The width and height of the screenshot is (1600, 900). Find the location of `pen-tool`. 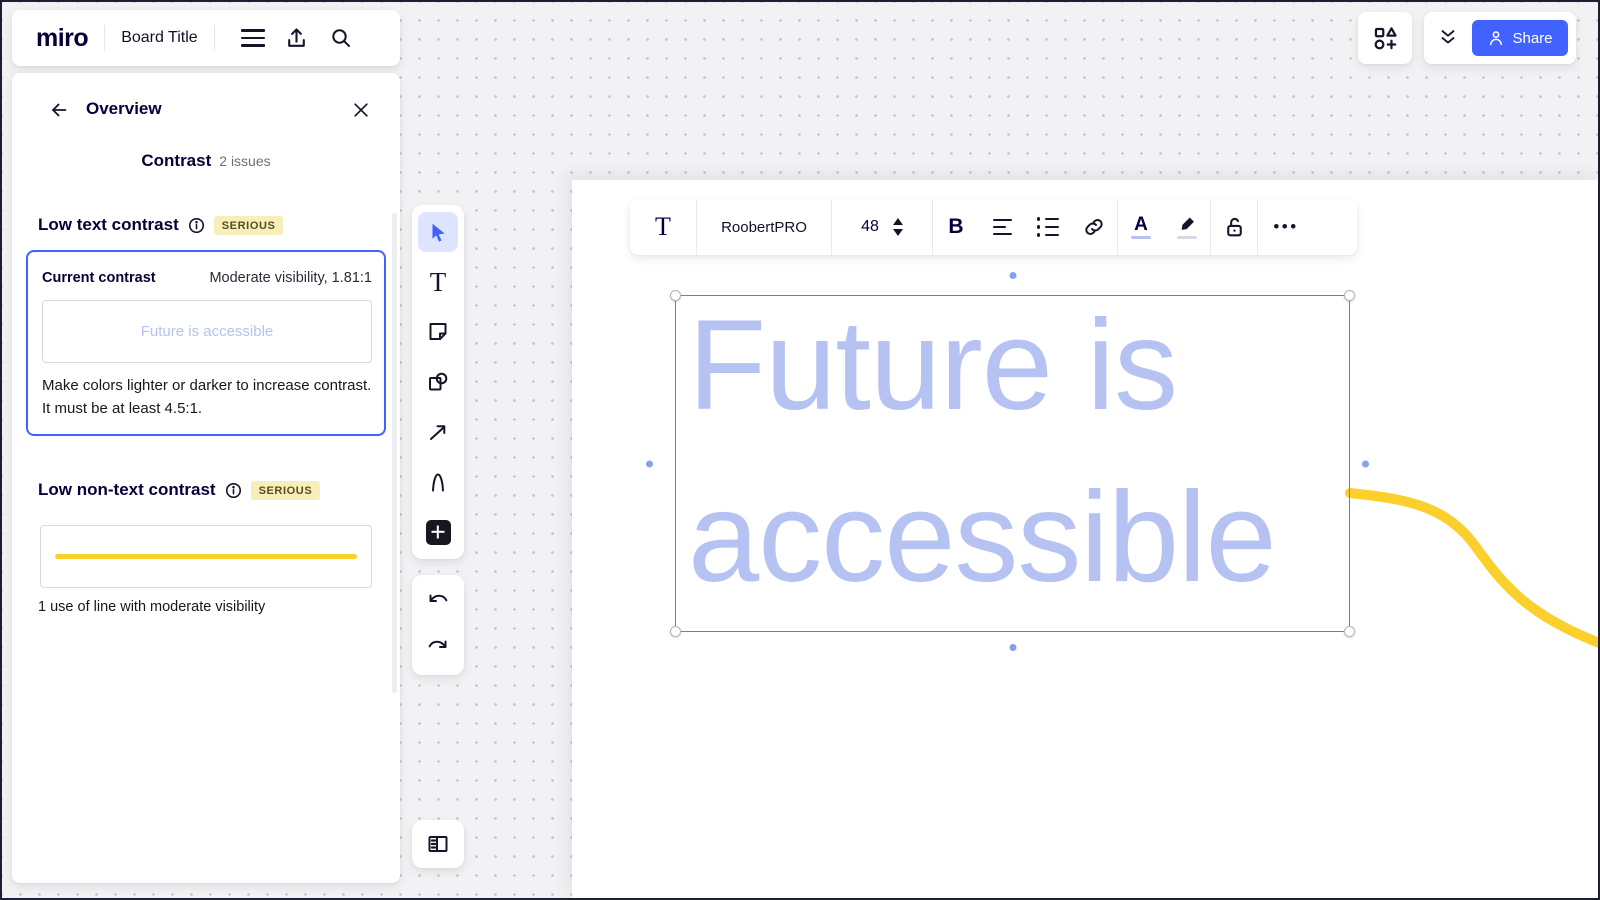

pen-tool is located at coordinates (438, 482).